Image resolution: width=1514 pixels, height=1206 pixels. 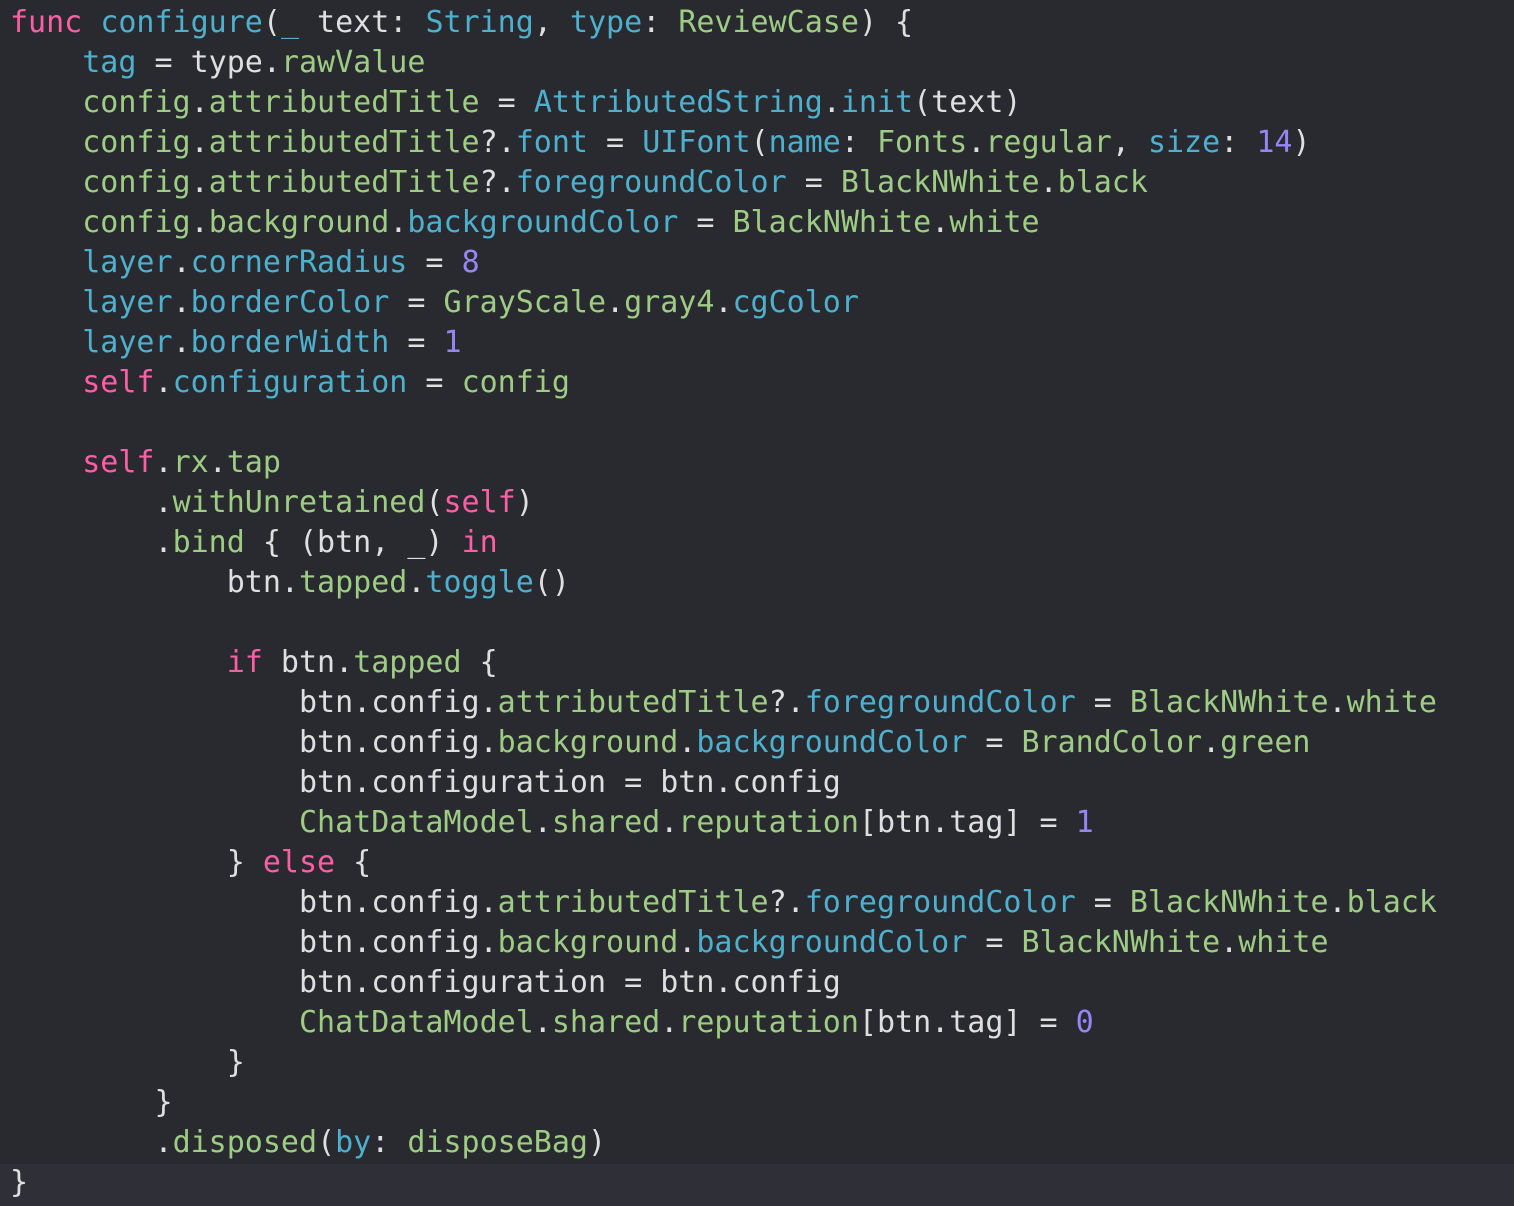 I want to click on code-line: .disposed(by: disposeBag), so click(x=308, y=1143).